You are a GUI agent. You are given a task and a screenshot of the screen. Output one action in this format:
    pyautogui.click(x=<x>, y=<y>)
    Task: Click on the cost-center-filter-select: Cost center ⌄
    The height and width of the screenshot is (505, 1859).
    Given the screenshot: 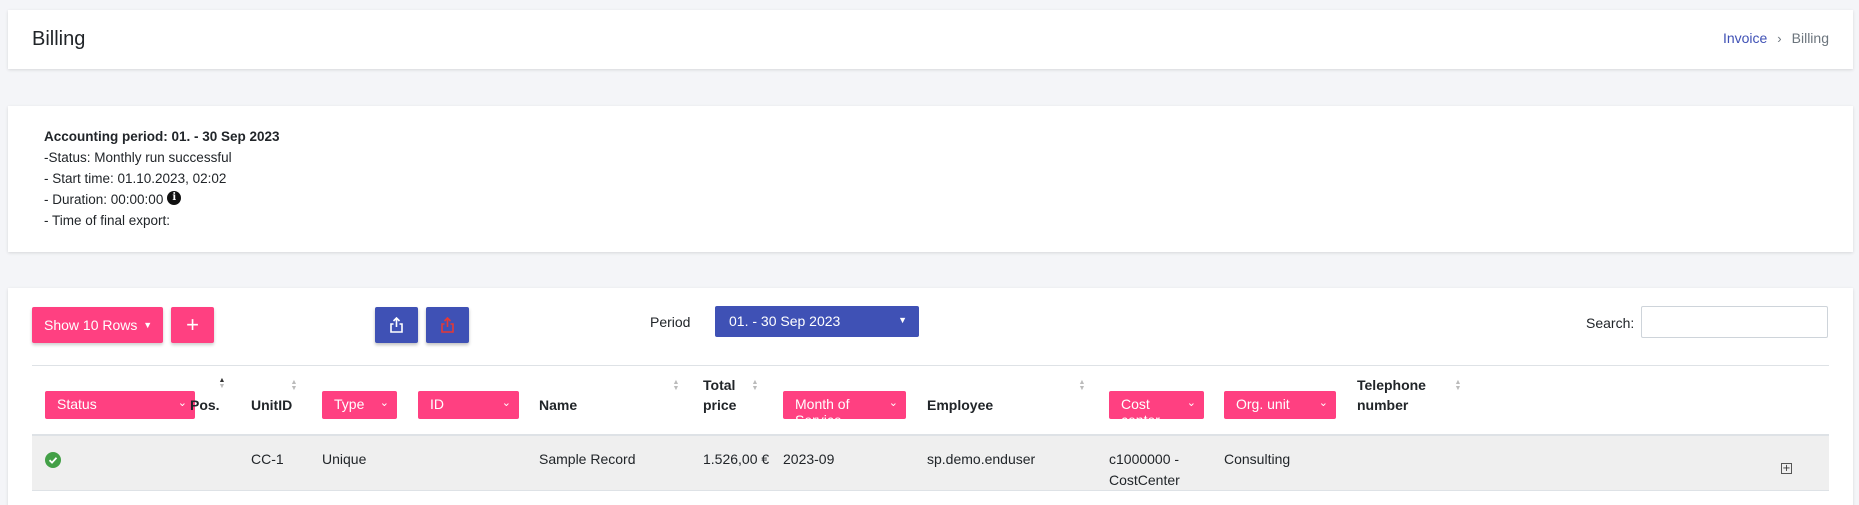 What is the action you would take?
    pyautogui.click(x=1156, y=409)
    